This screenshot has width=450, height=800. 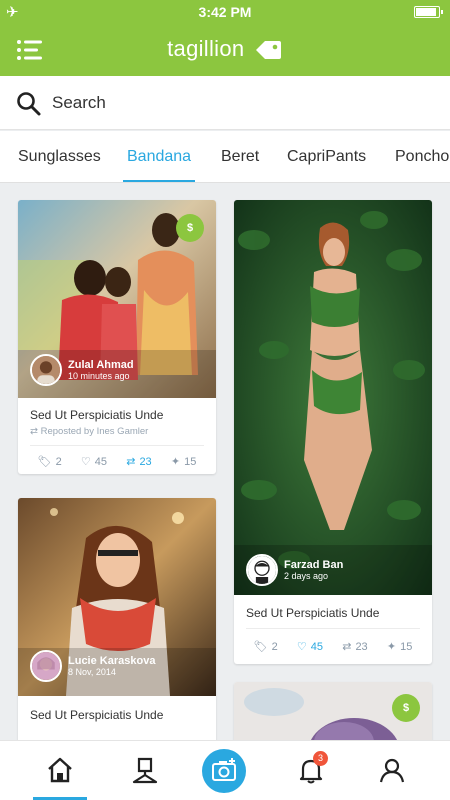 I want to click on author-name: Farzad Ban, so click(x=314, y=565).